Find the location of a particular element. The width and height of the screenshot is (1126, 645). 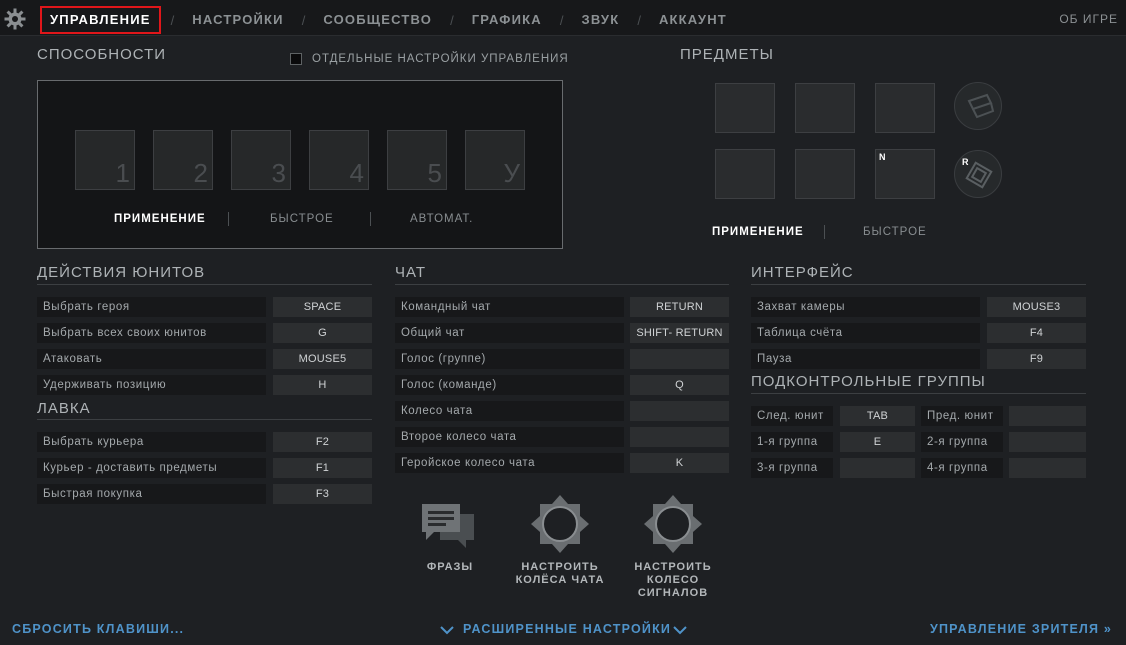

ability-mode-quick: БЫСТРОЕ is located at coordinates (302, 219).